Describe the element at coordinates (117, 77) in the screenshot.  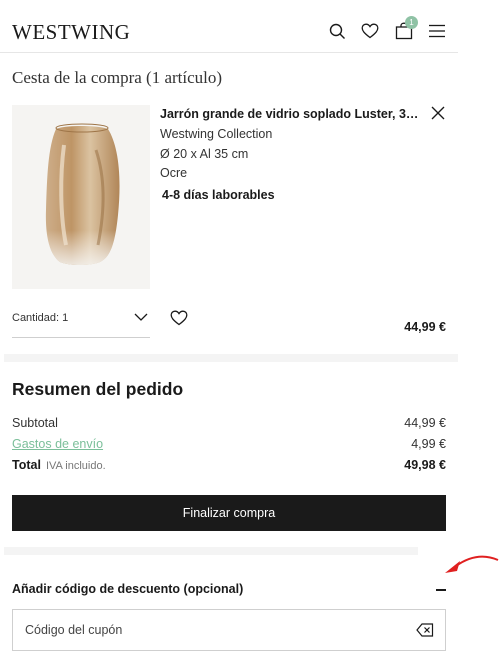
I see `cart-title: Cesta de la compra (1 artículo)` at that location.